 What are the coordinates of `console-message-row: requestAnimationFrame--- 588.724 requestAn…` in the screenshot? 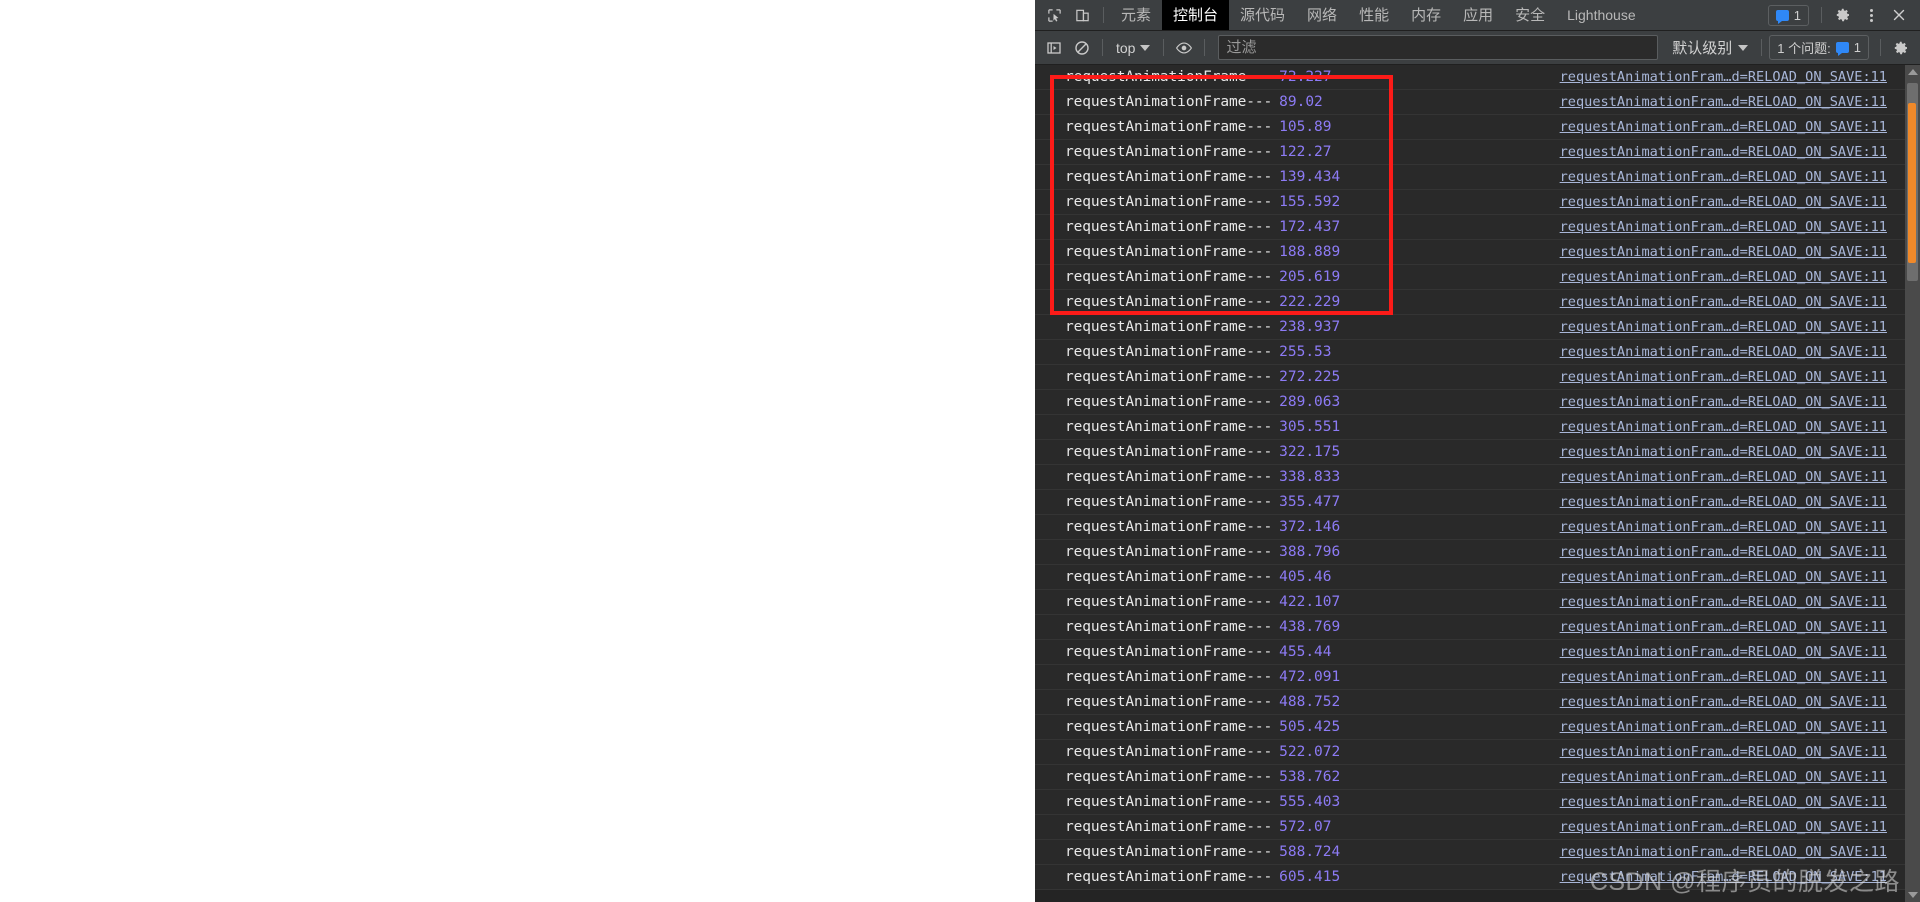 It's located at (1470, 852).